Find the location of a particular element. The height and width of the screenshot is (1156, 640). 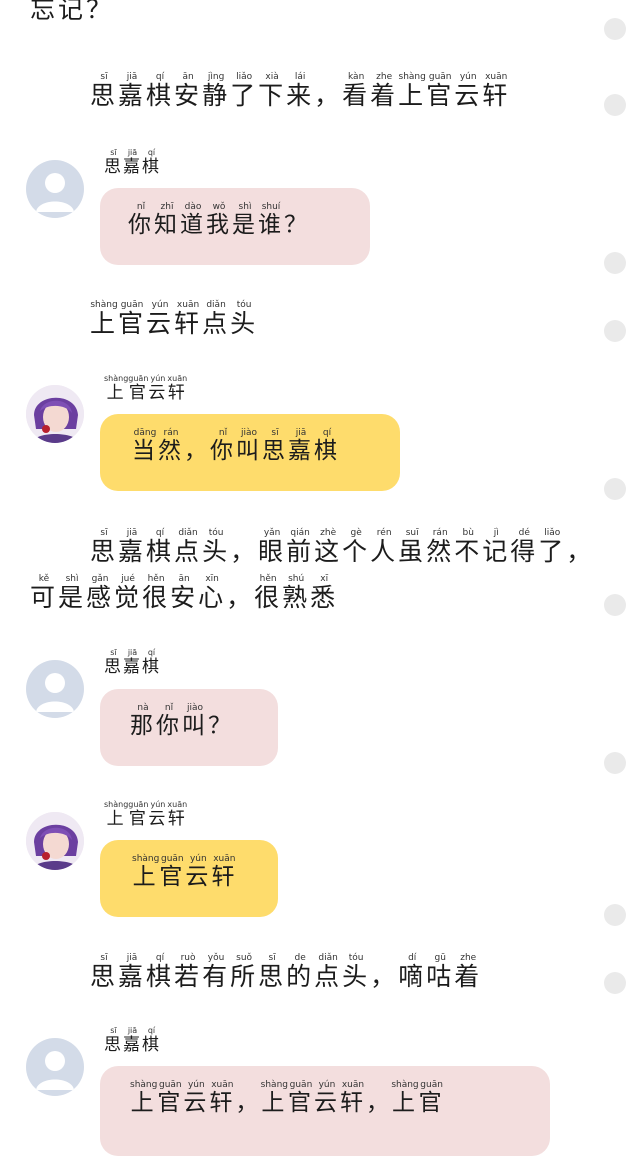

hanzi-with-pinyin: 前qián is located at coordinates (300, 547).